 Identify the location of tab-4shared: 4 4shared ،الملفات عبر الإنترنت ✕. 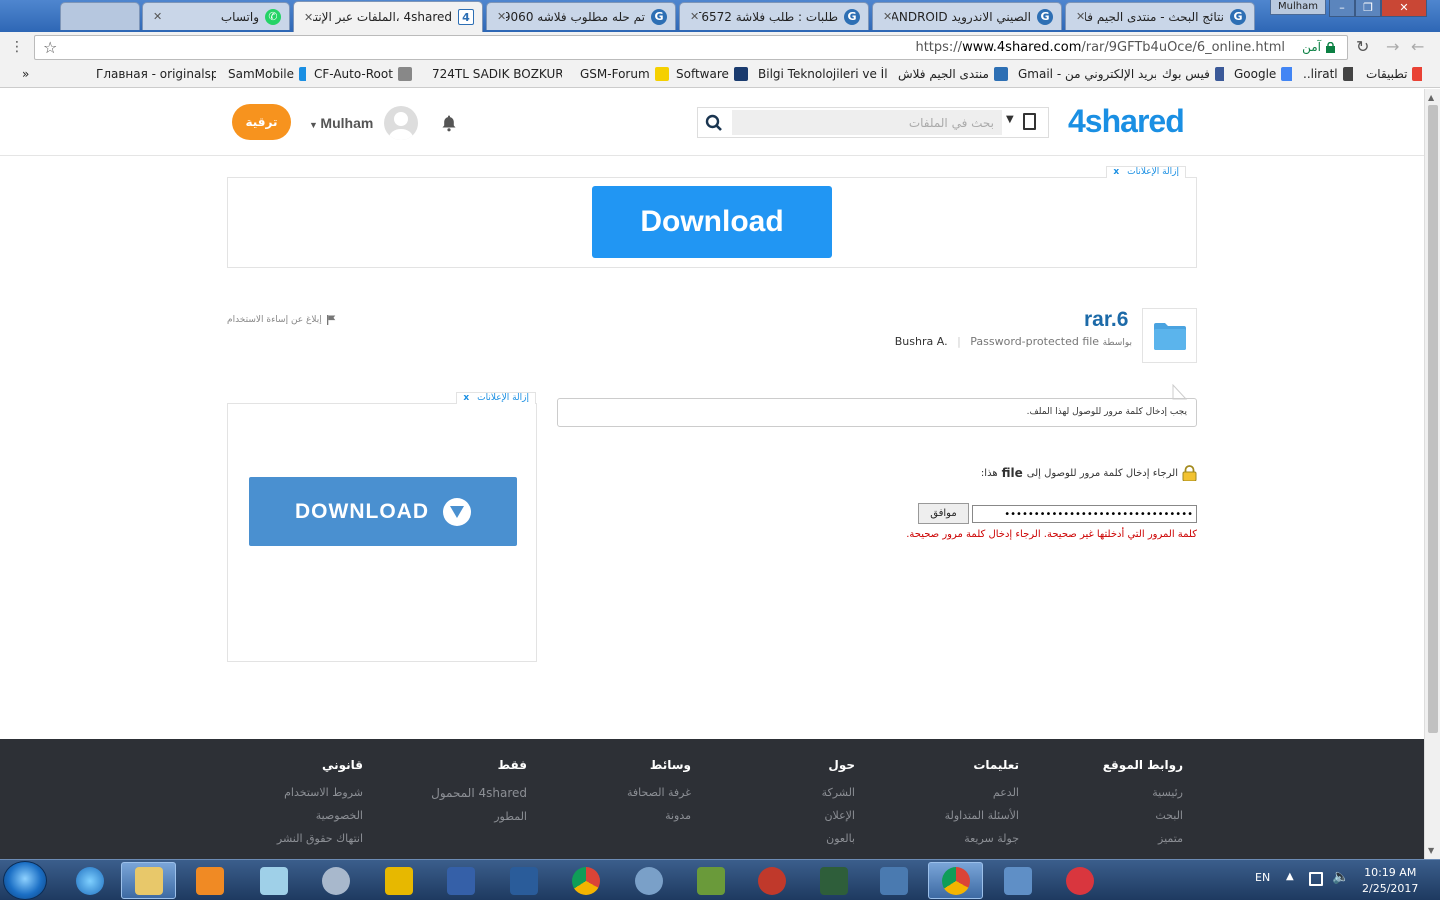
(388, 16).